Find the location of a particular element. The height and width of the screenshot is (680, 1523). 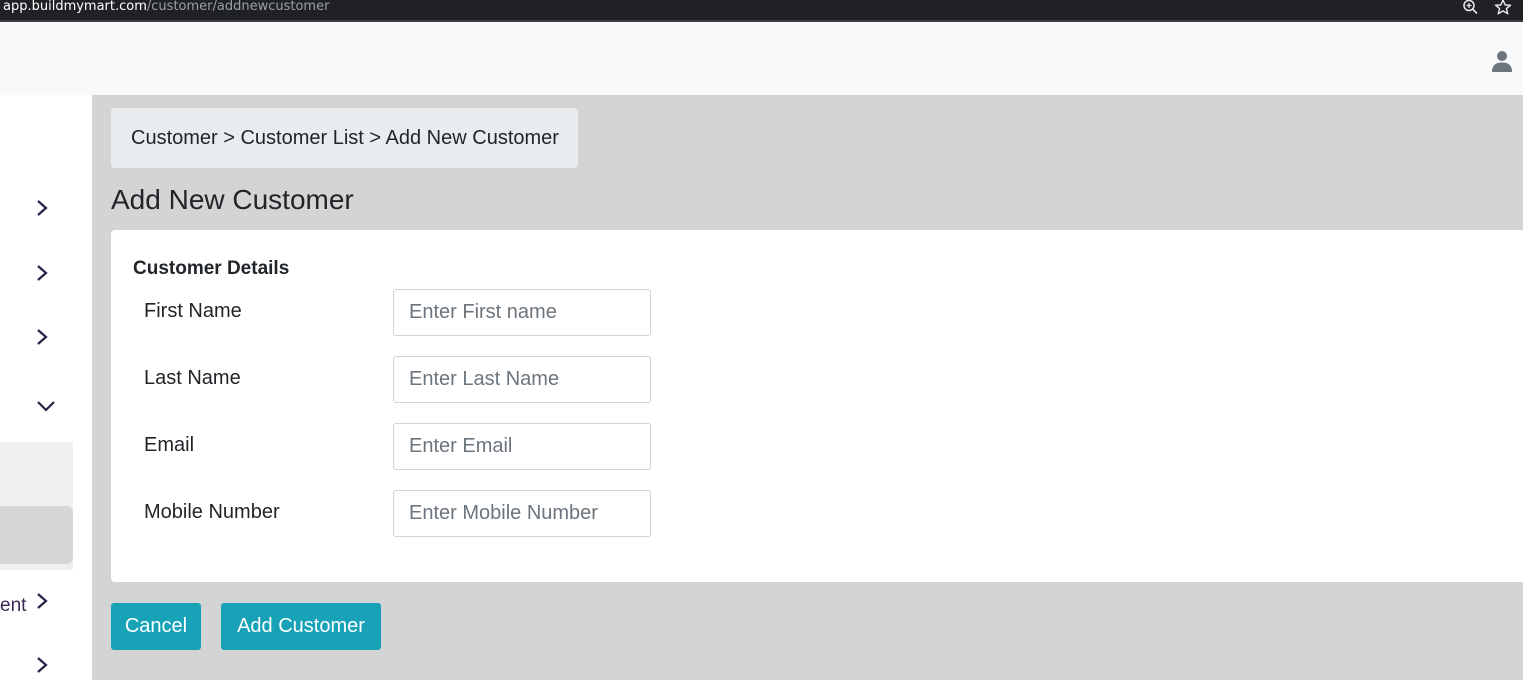

bookmark-star-icon is located at coordinates (1503, 7).